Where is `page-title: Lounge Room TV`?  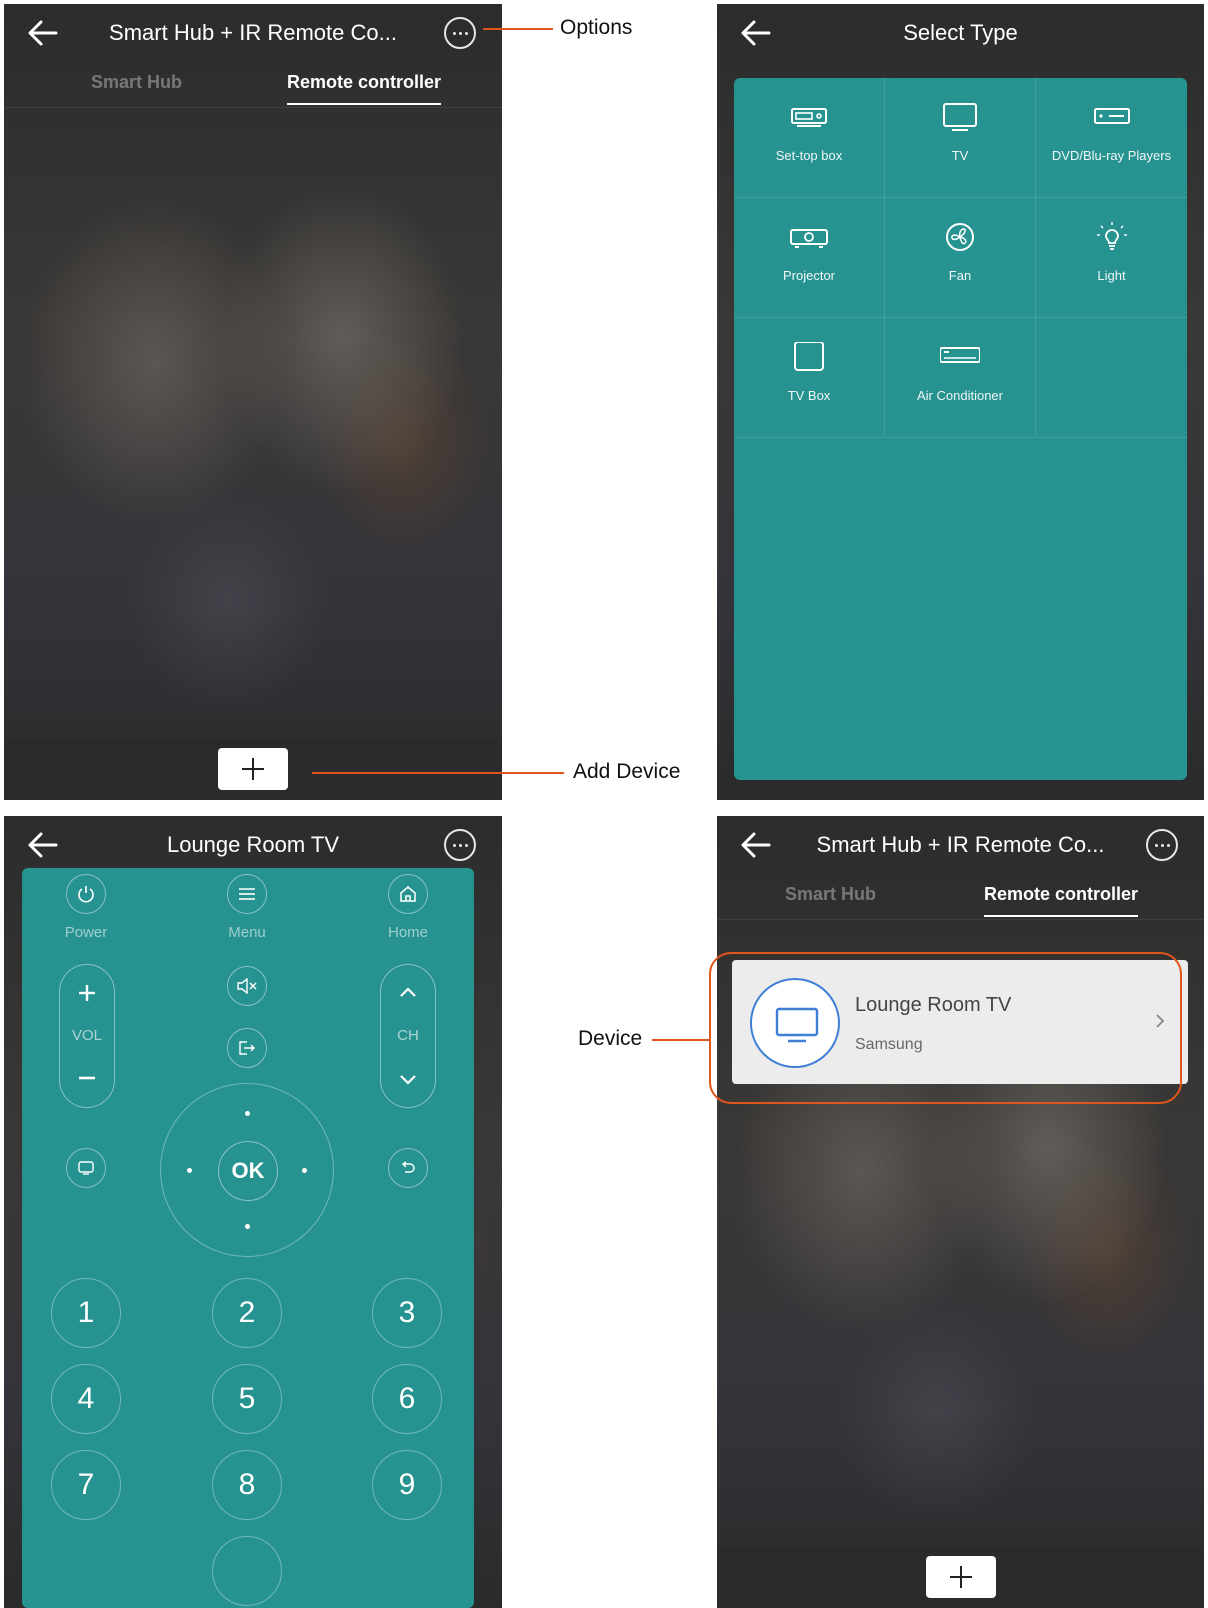
page-title: Lounge Room TV is located at coordinates (253, 844).